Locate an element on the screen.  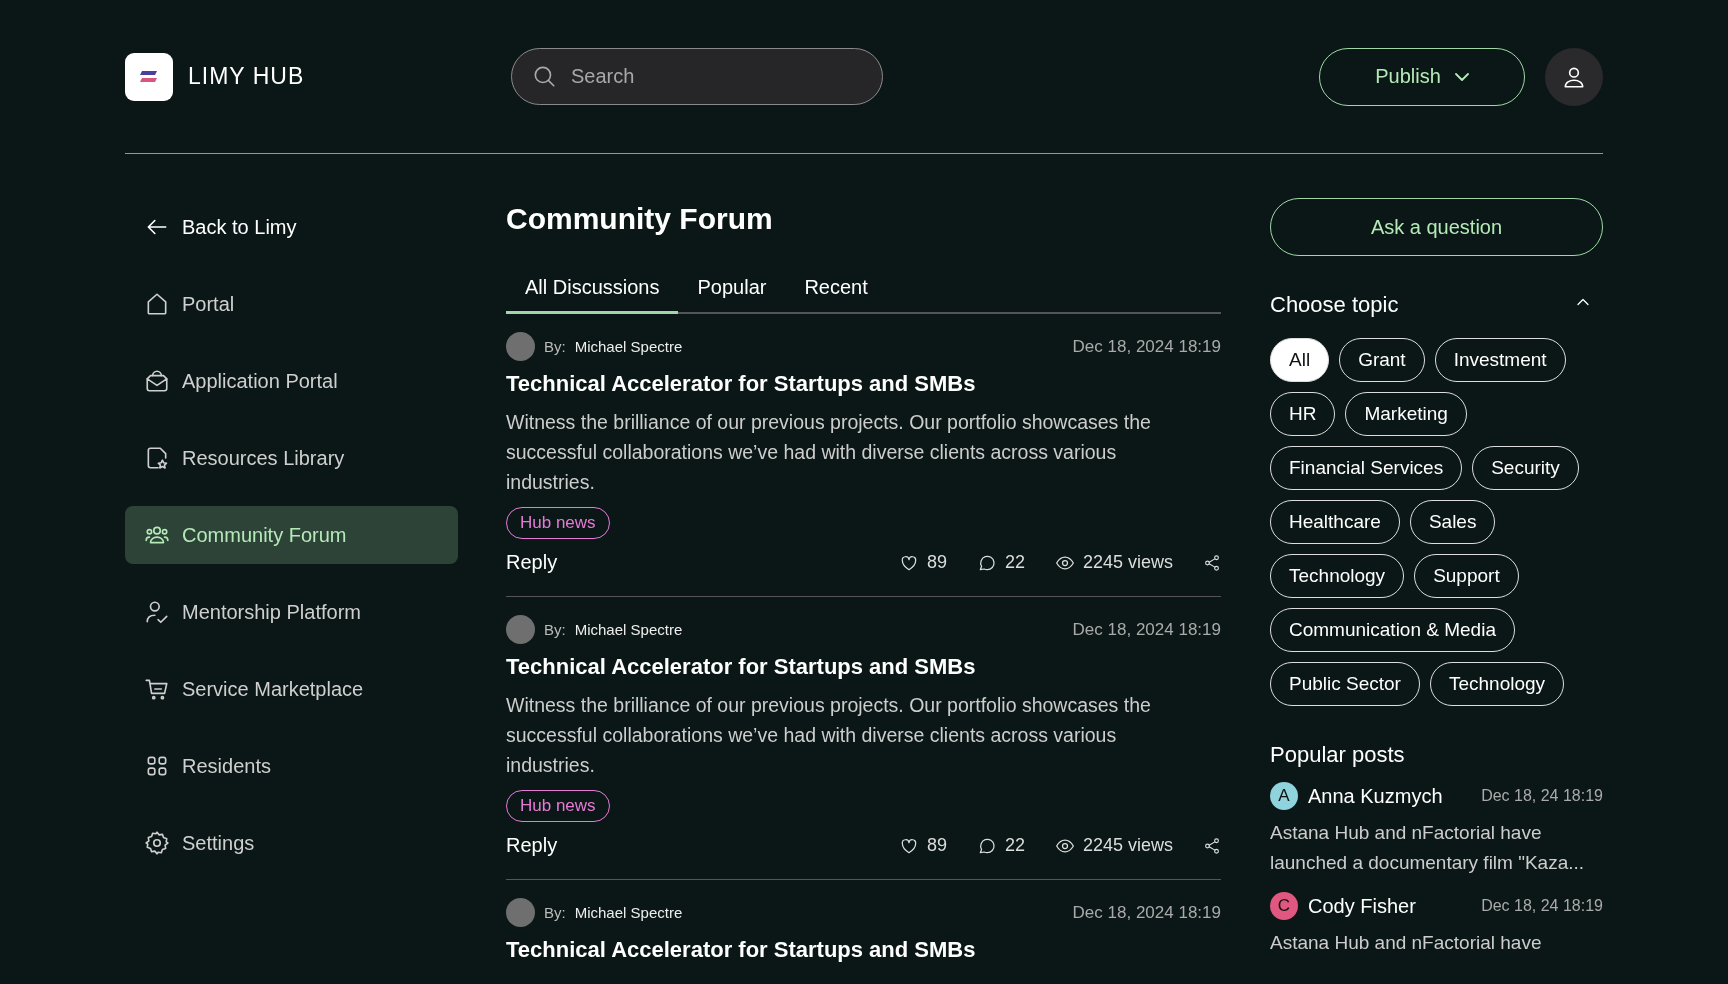
envelope-bag-icon is located at coordinates (157, 381).